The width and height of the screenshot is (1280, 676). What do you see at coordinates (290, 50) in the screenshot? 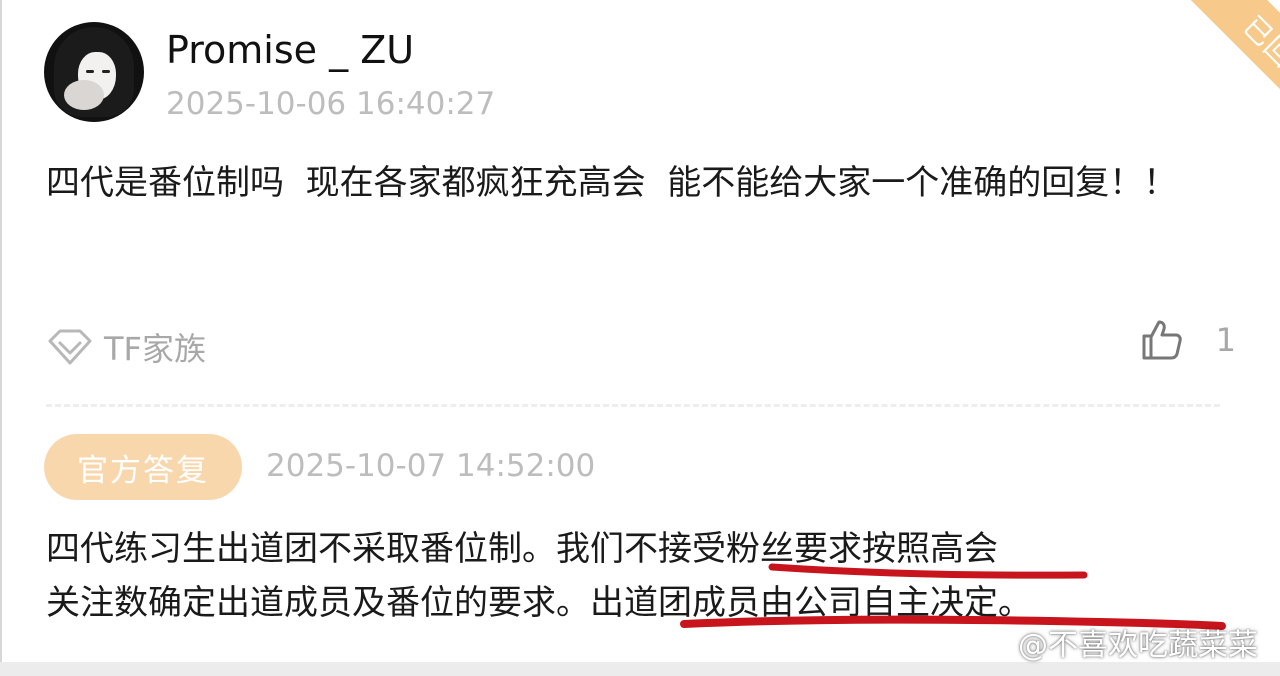
I see `username: Promise _ ZU` at bounding box center [290, 50].